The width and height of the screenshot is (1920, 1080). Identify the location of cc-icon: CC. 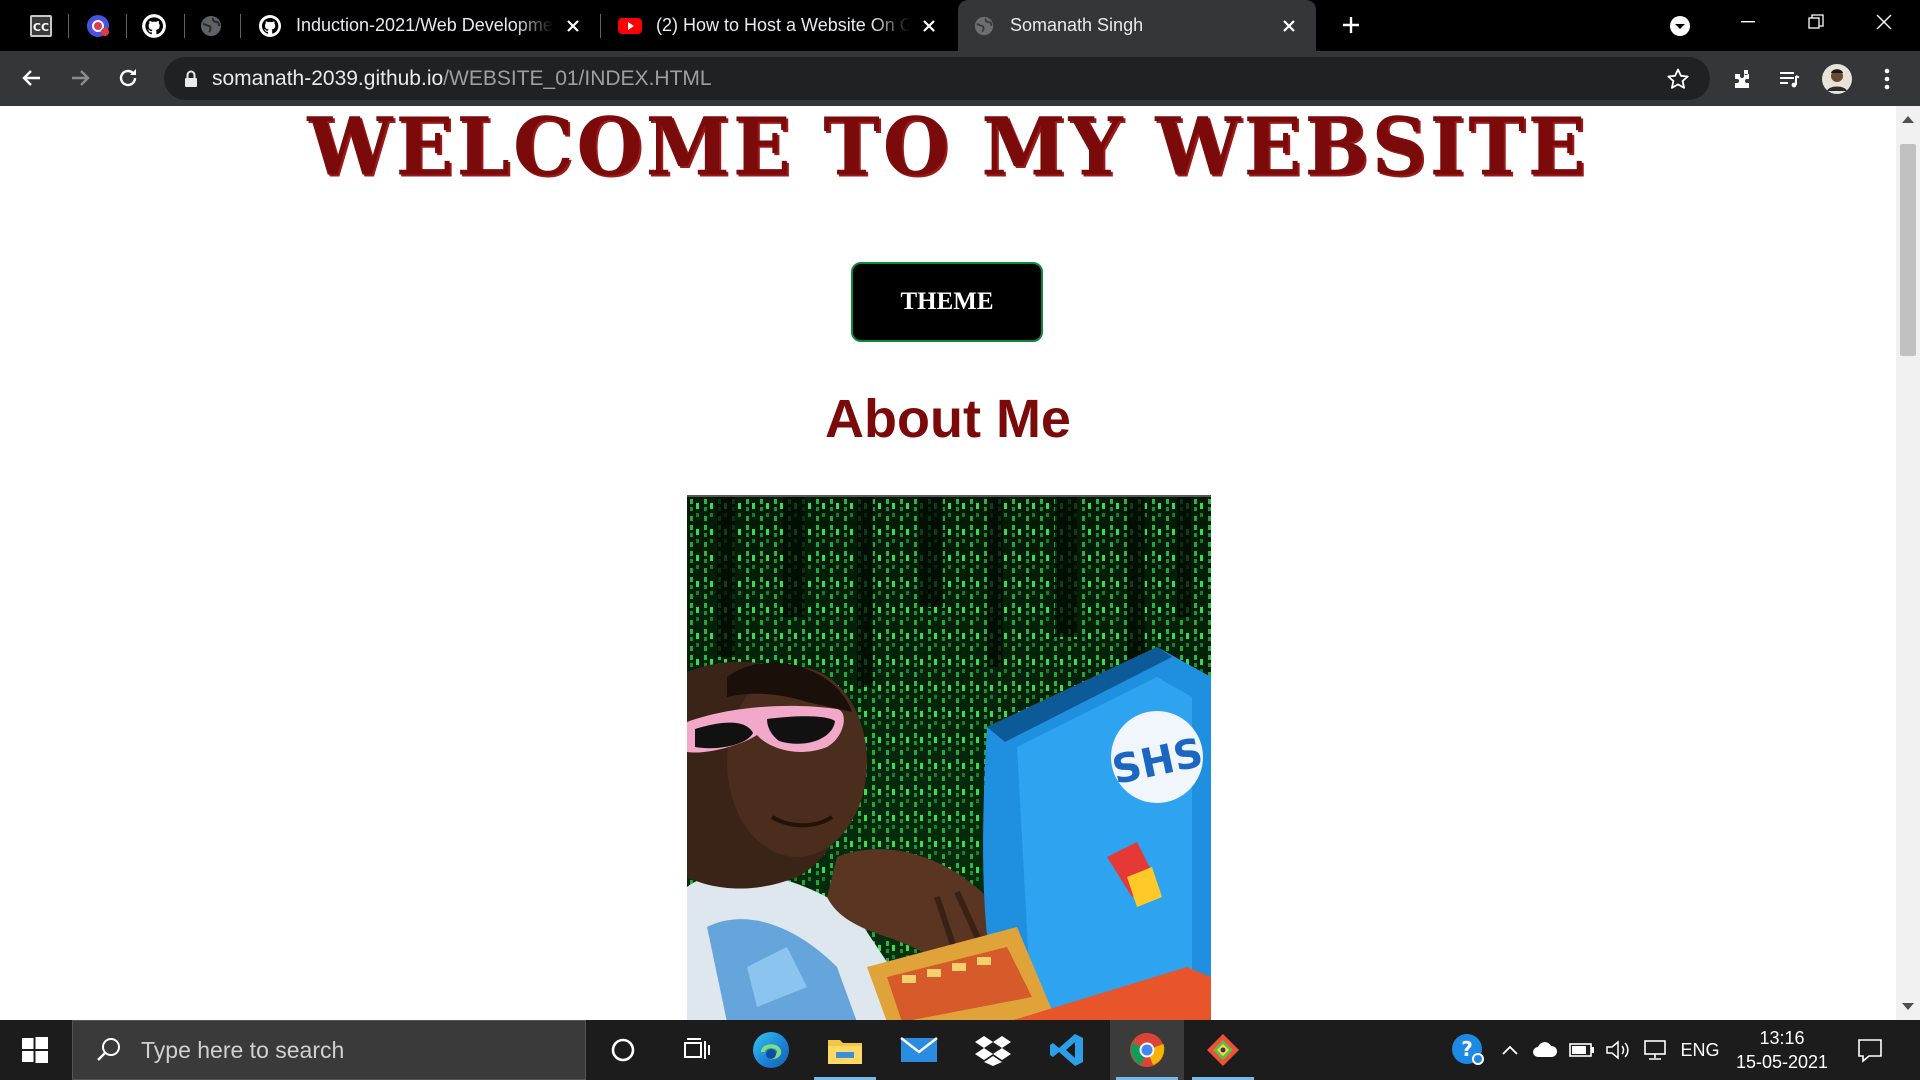
(41, 26).